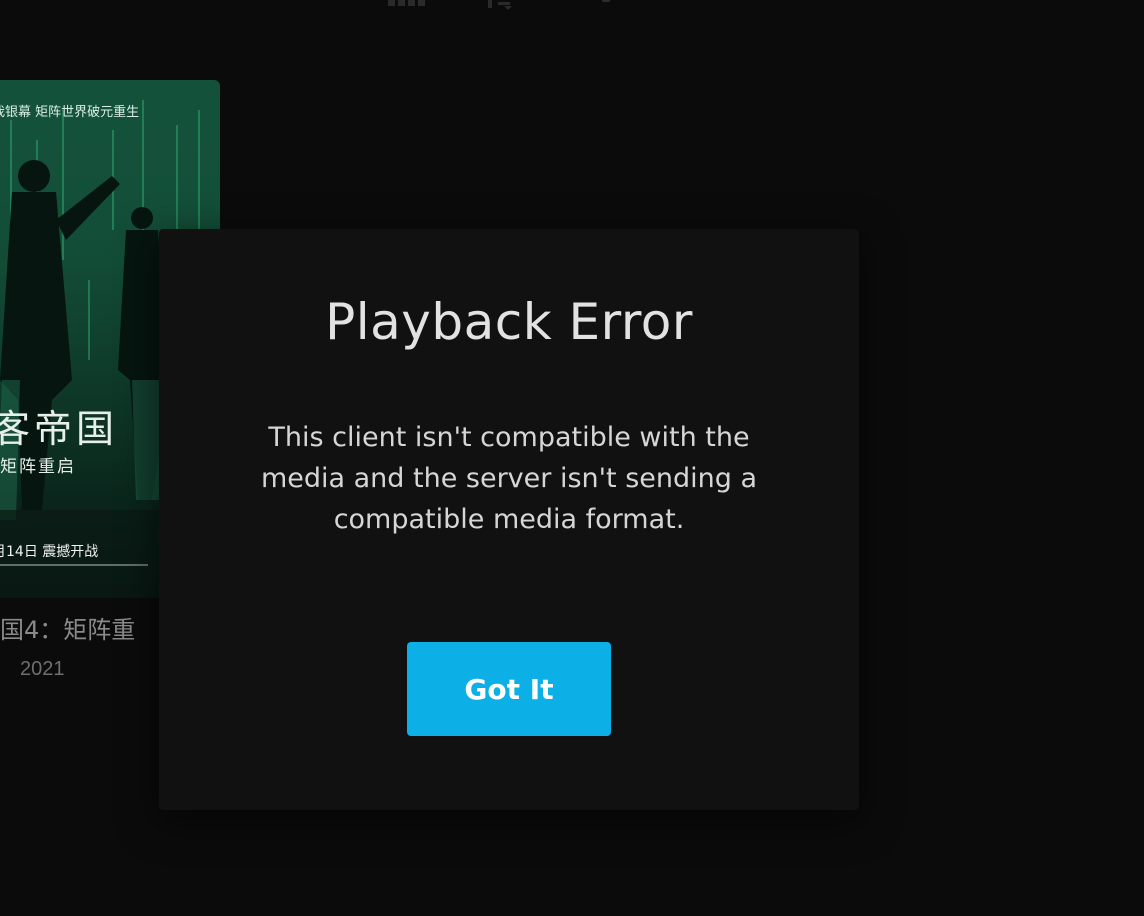  What do you see at coordinates (59, 429) in the screenshot?
I see `poster-title-large: 客帝国` at bounding box center [59, 429].